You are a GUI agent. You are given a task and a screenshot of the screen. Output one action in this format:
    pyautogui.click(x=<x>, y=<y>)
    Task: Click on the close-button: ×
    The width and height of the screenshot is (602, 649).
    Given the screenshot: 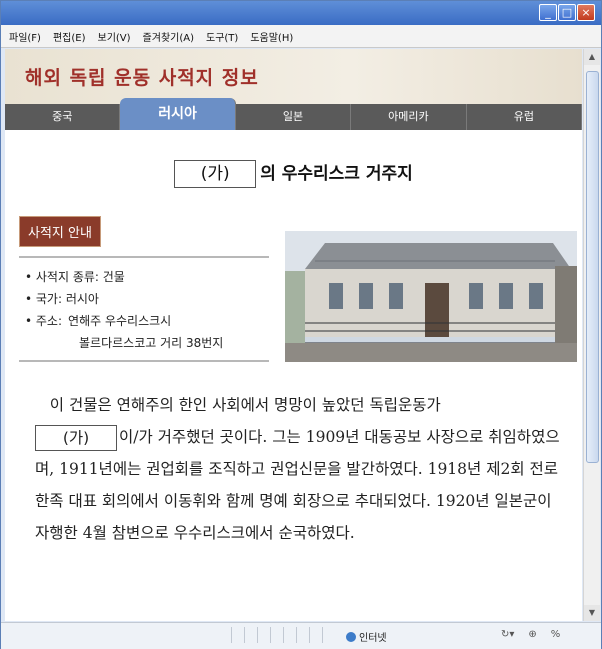 What is the action you would take?
    pyautogui.click(x=586, y=12)
    